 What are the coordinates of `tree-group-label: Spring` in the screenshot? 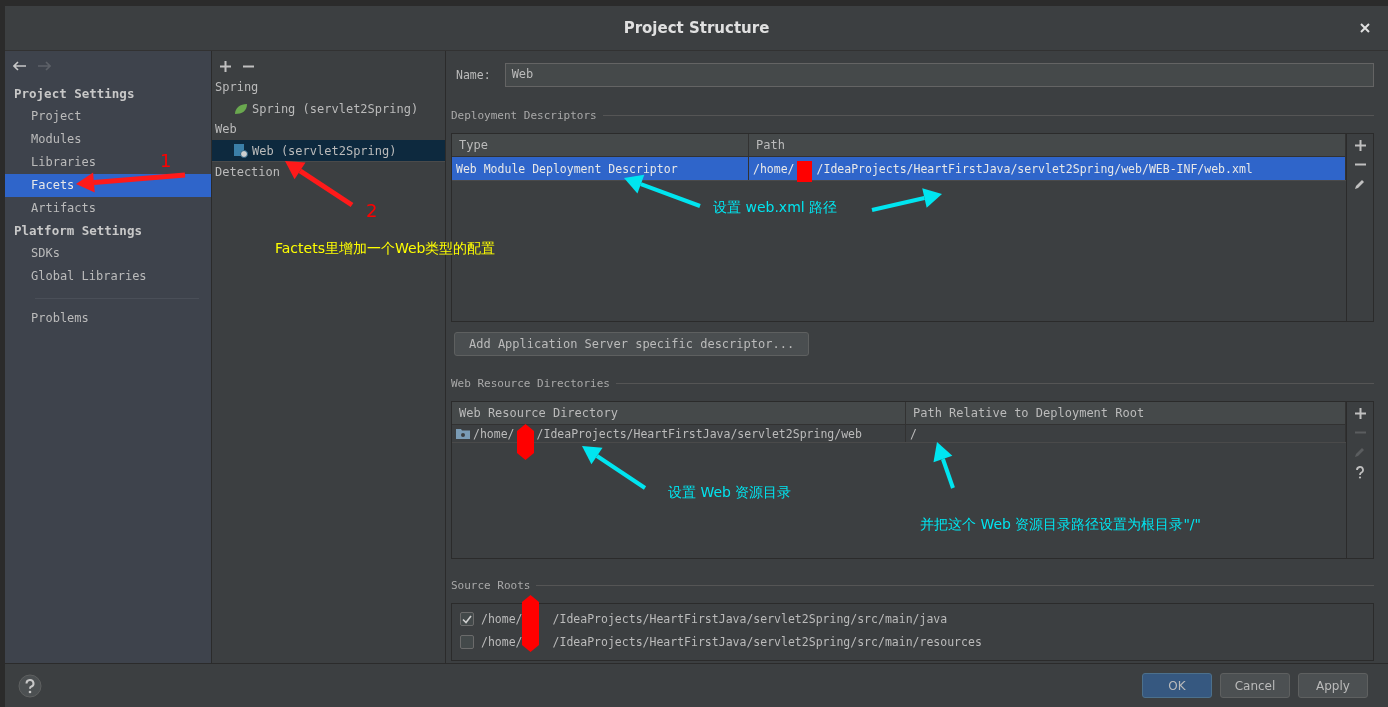 It's located at (237, 87).